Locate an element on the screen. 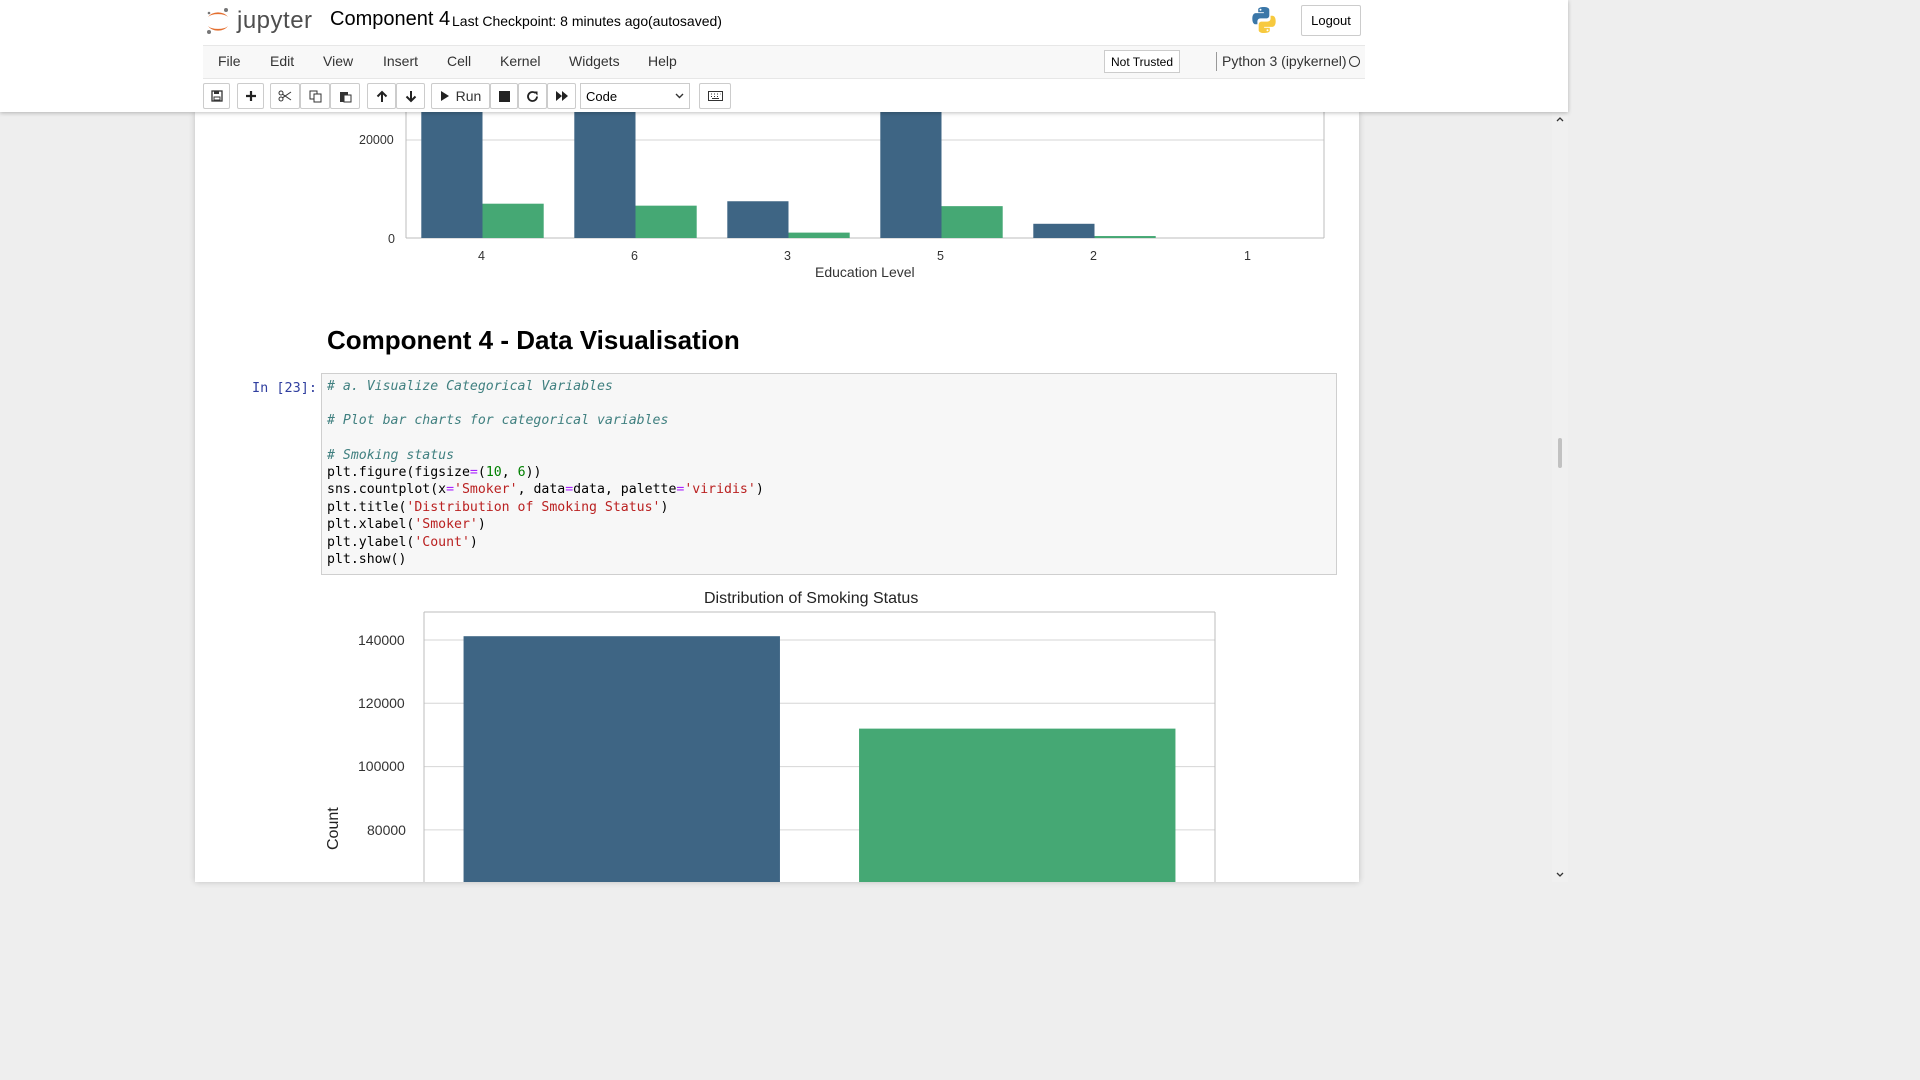  fast-forward-icon is located at coordinates (561, 96).